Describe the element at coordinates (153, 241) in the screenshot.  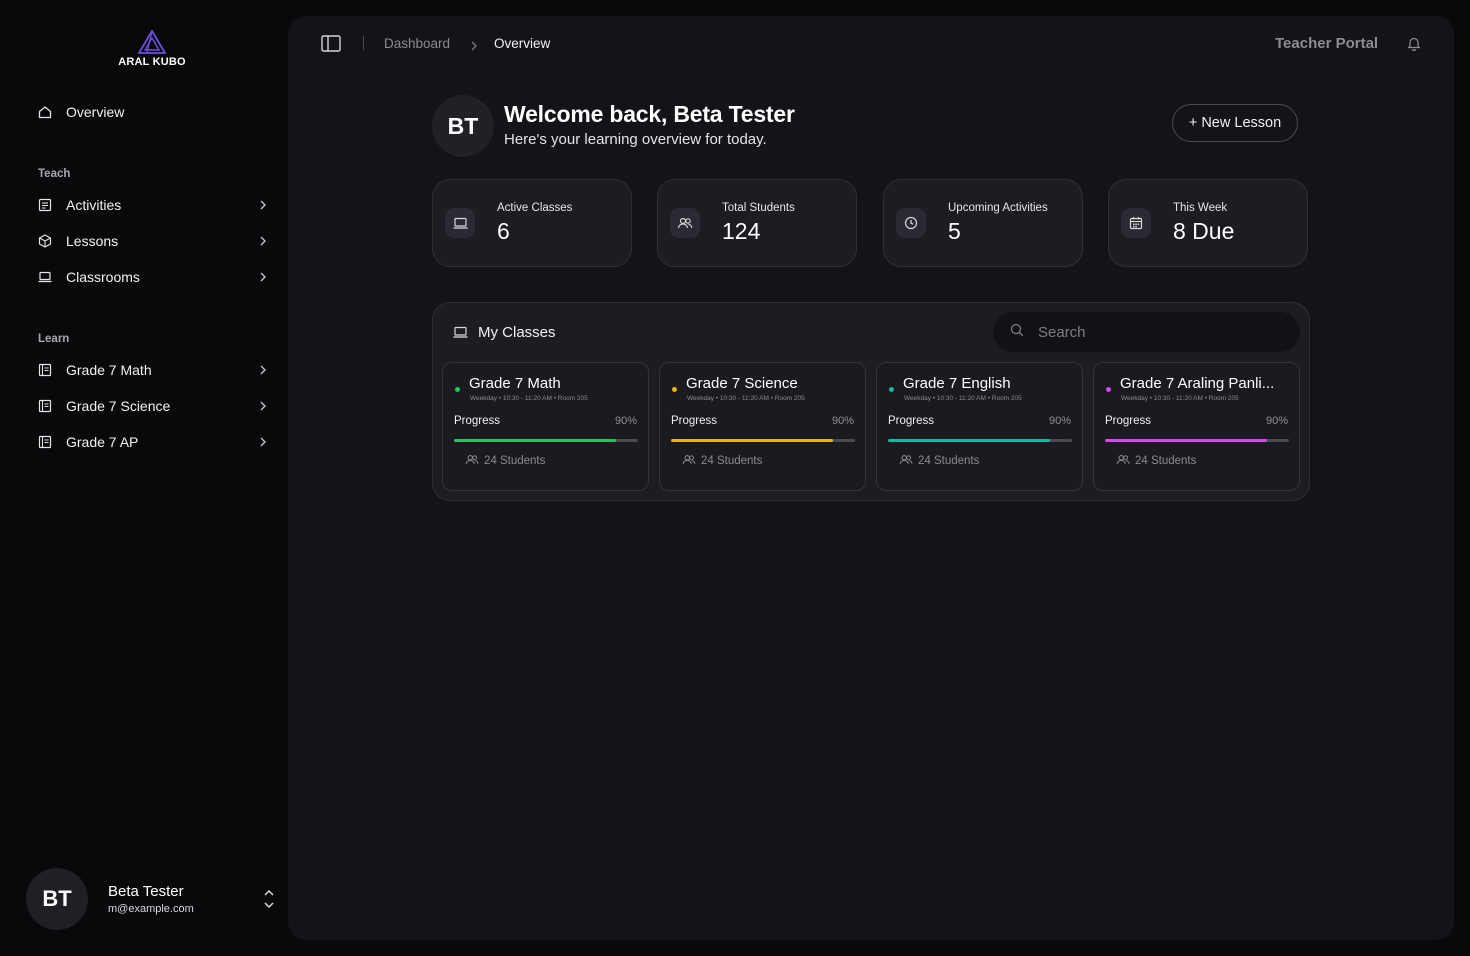
I see `sidebar-item-lessons: Lessons` at that location.